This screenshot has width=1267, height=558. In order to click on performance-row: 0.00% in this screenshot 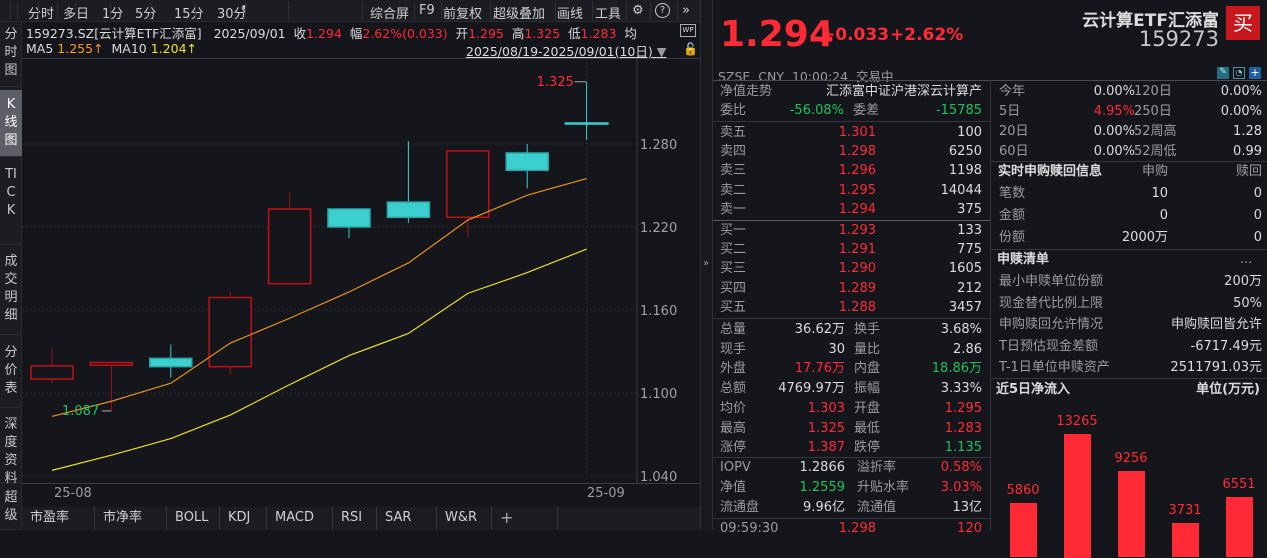, I will do `click(1114, 131)`.